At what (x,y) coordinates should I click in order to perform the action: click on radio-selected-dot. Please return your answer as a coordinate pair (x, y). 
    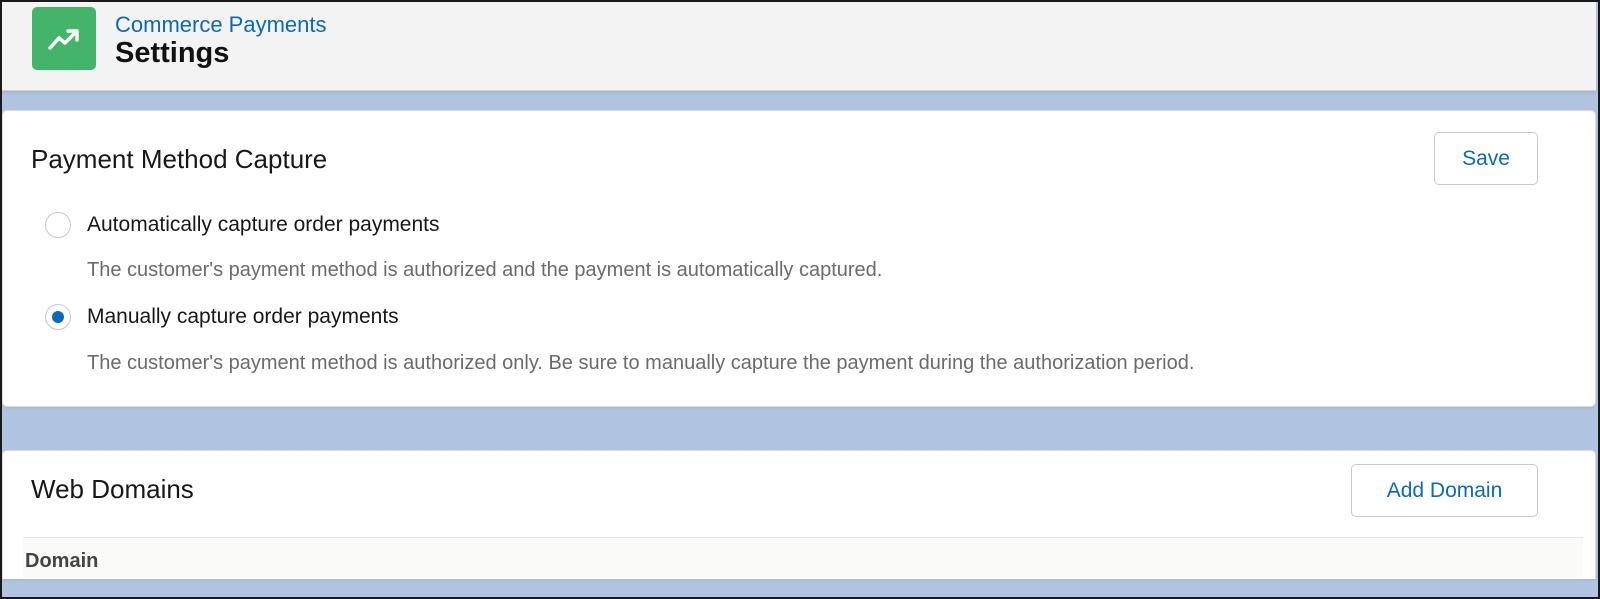
    Looking at the image, I should click on (58, 317).